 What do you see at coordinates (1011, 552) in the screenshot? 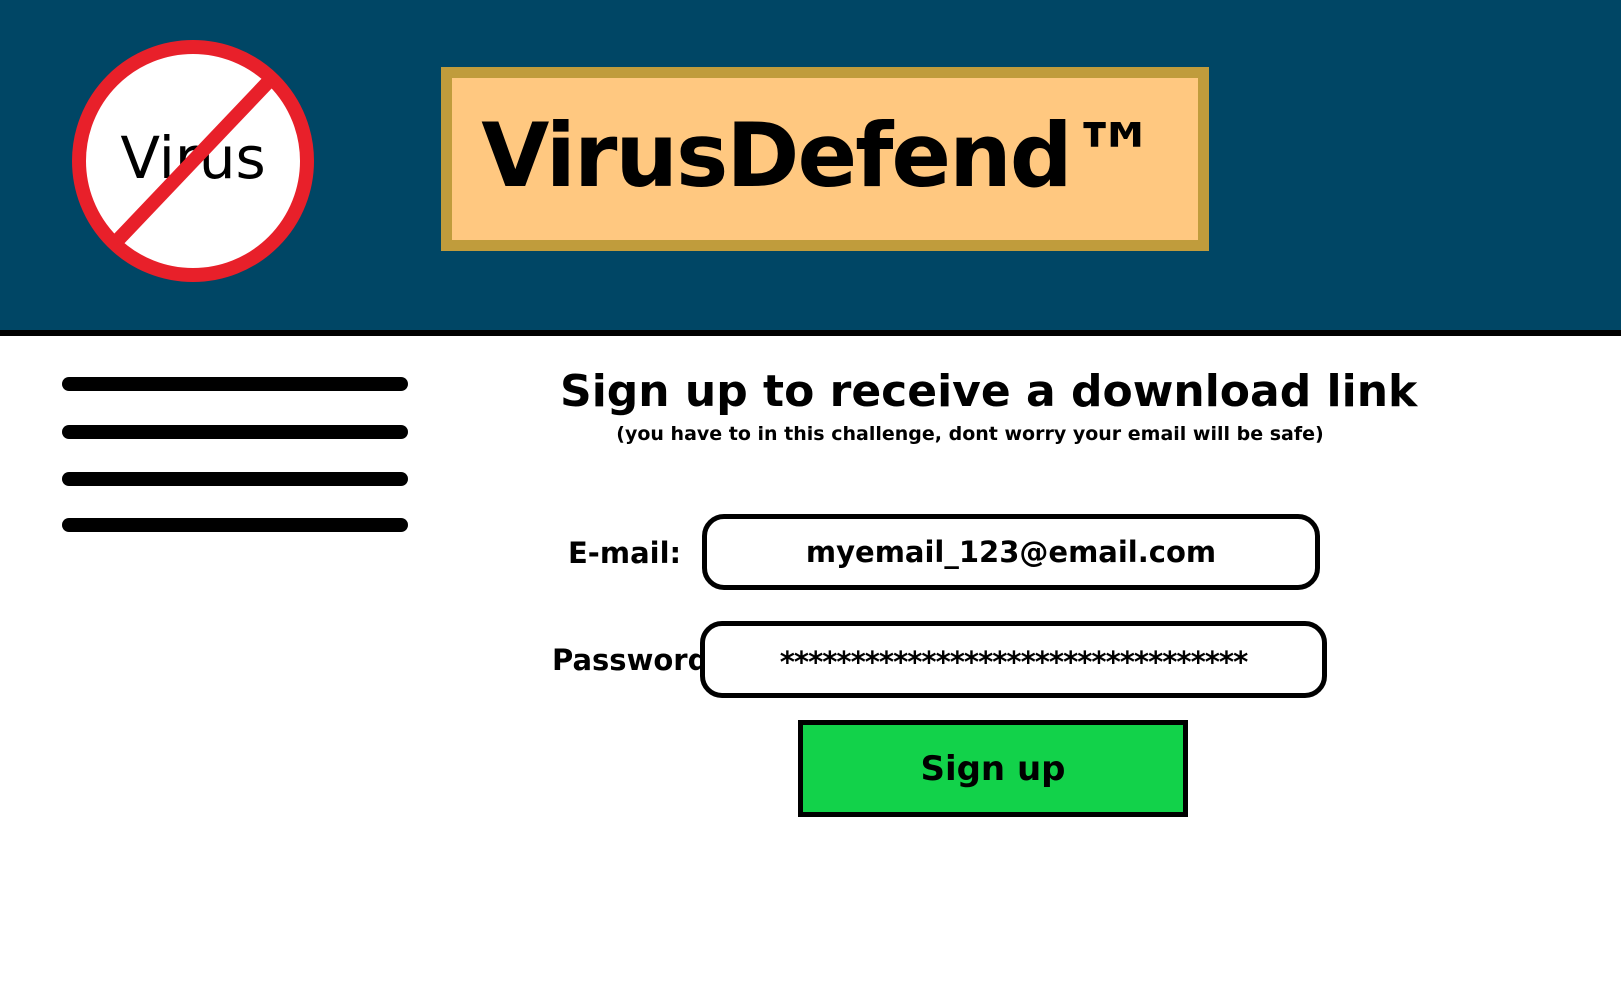
I see `email-field: myemail_123@email.com` at bounding box center [1011, 552].